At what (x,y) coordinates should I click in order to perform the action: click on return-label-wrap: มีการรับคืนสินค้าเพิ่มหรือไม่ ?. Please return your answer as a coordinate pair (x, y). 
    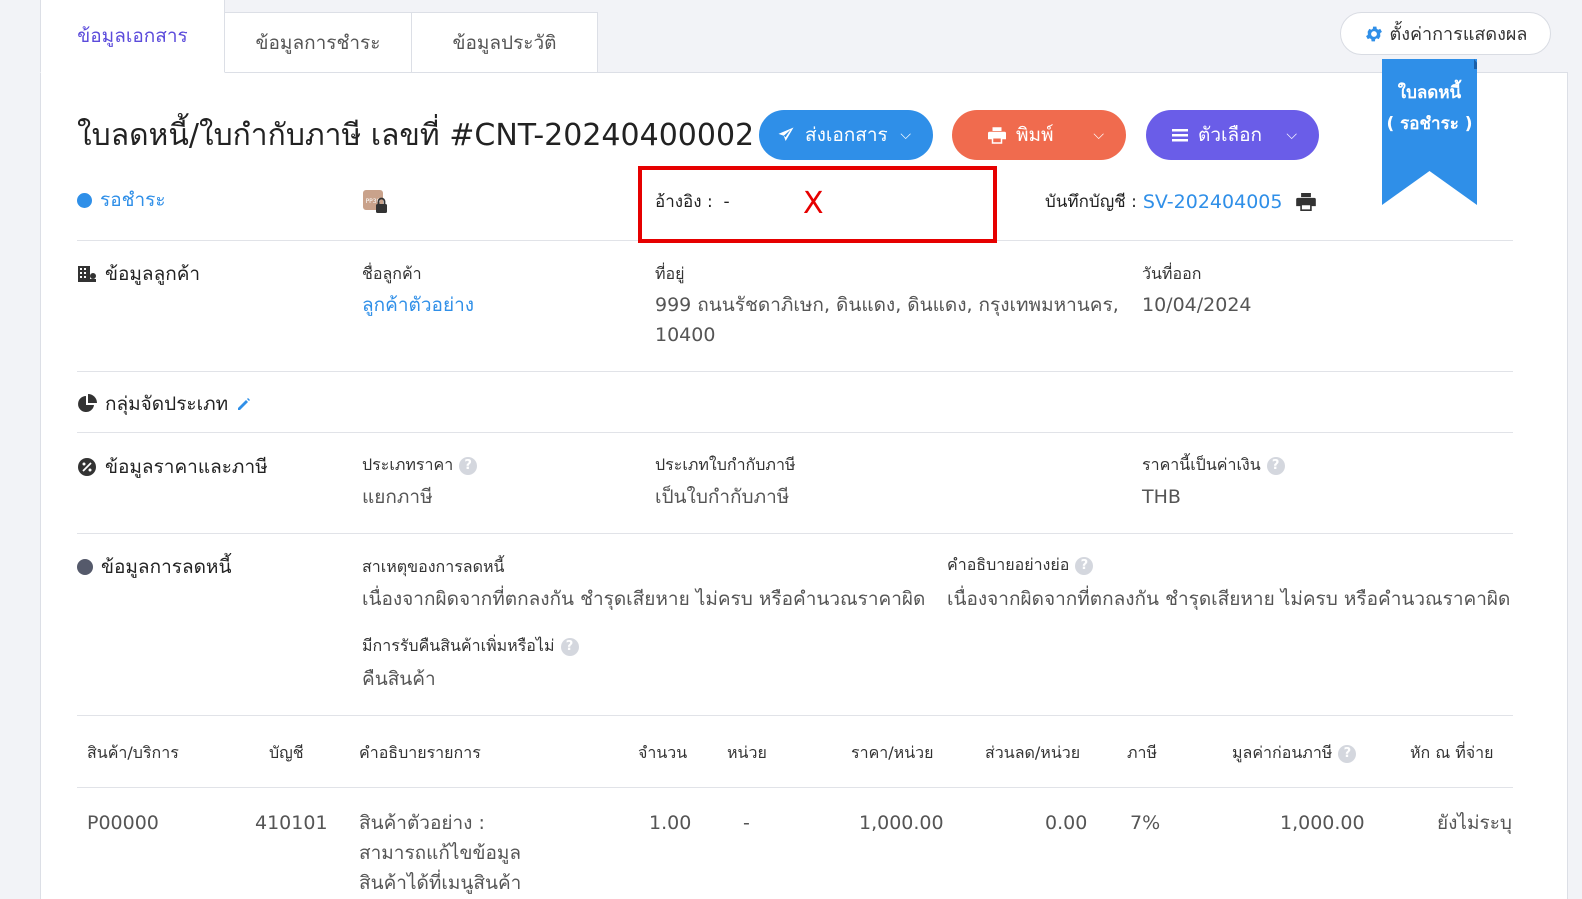
    Looking at the image, I should click on (470, 646).